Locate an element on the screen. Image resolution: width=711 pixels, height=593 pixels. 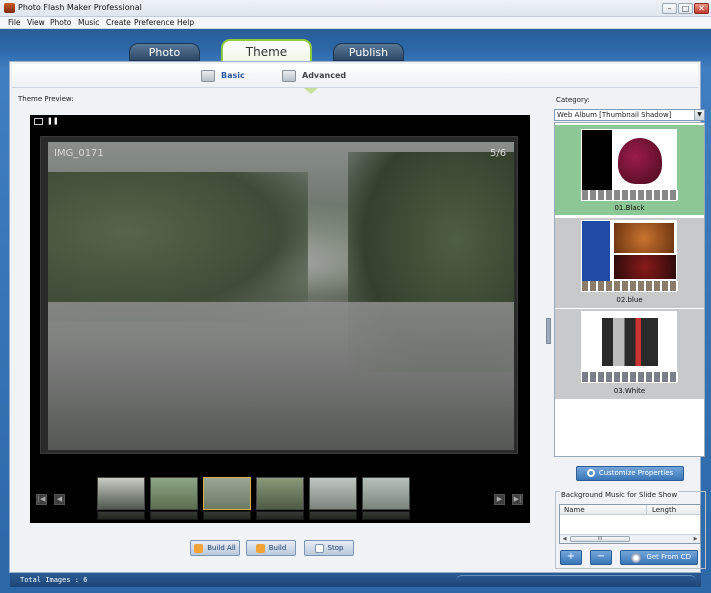
tab-publish: Publish is located at coordinates (368, 52).